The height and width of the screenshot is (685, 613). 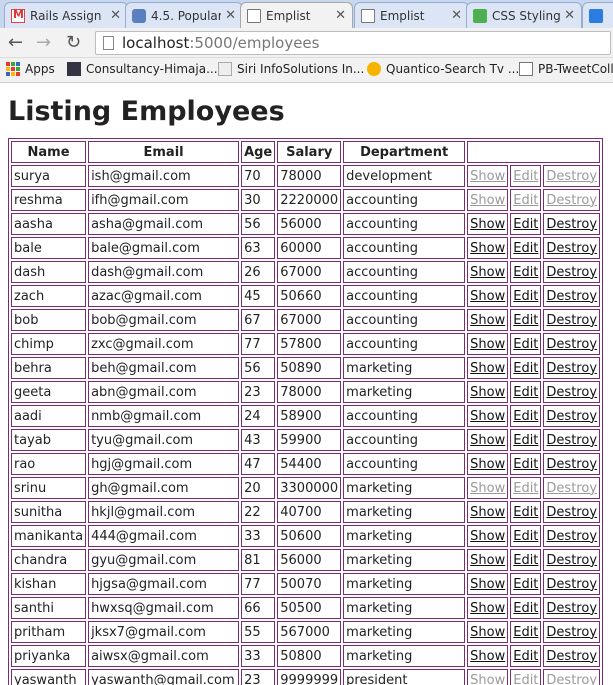 What do you see at coordinates (184, 15) in the screenshot?
I see `tab: 4.5. Popular ✕` at bounding box center [184, 15].